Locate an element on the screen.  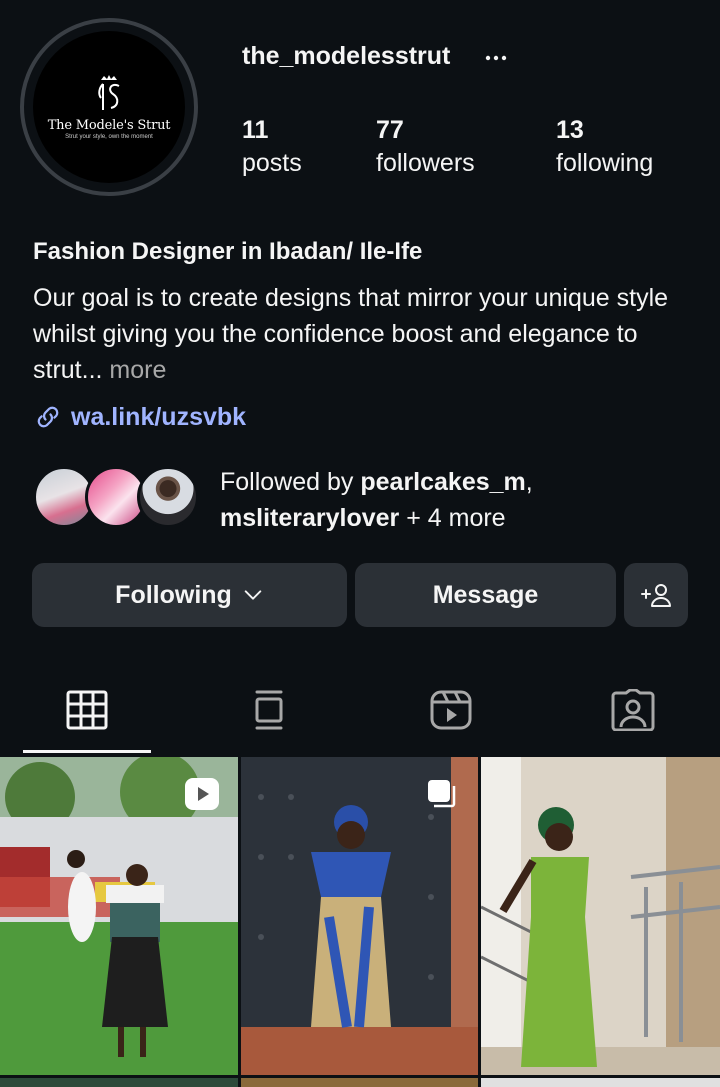
feed-icon is located at coordinates (269, 710).